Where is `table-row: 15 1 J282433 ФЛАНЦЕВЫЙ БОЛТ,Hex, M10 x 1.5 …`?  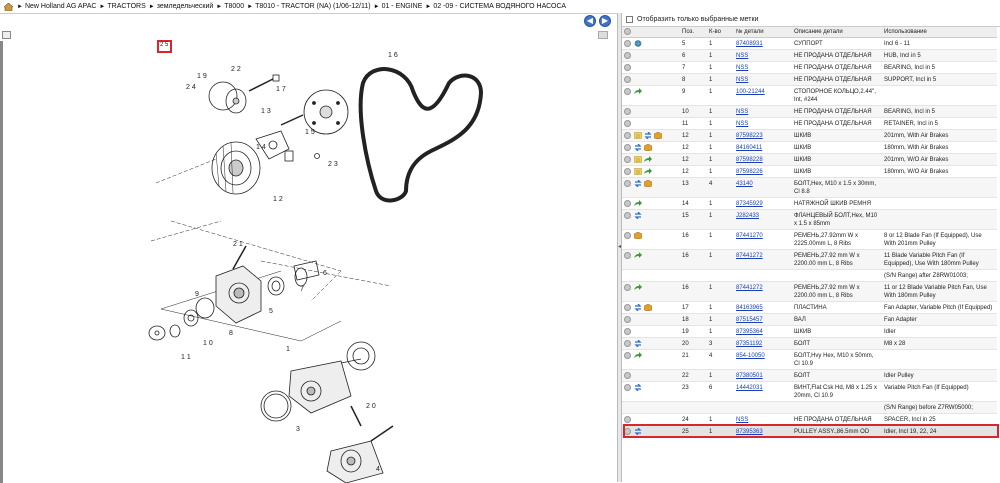 table-row: 15 1 J282433 ФЛАНЦЕВЫЙ БОЛТ,Hex, M10 x 1.5 … is located at coordinates (809, 219).